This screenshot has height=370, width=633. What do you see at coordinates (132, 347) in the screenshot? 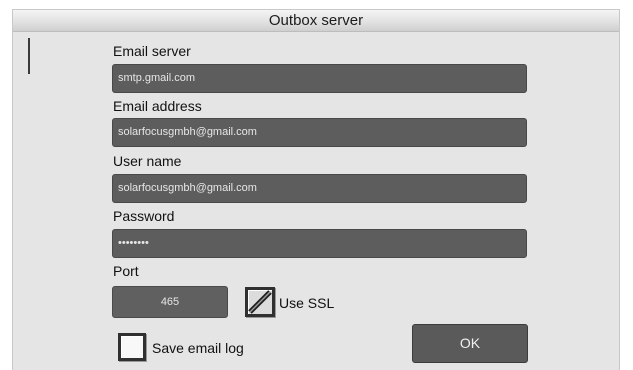
I see `save-email-log-checkbox` at bounding box center [132, 347].